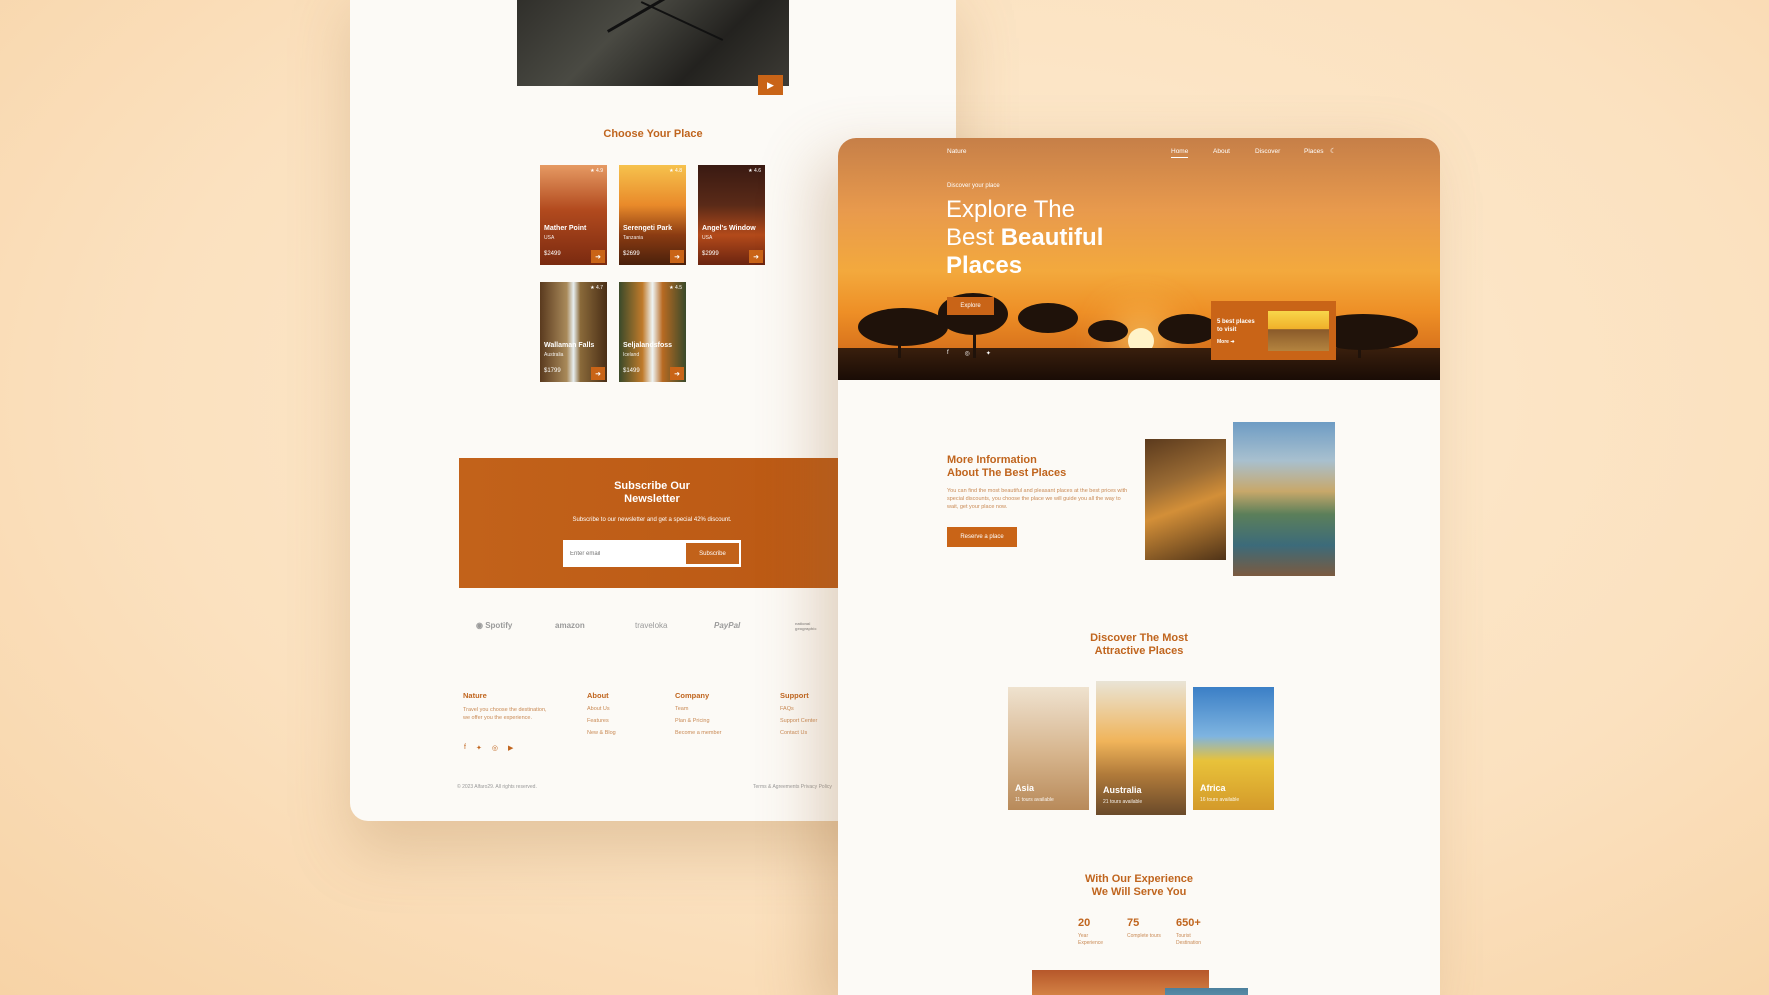 This screenshot has width=1769, height=995. Describe the element at coordinates (798, 716) in the screenshot. I see `footer-support: Support FAQs Support Center Contact Us` at that location.